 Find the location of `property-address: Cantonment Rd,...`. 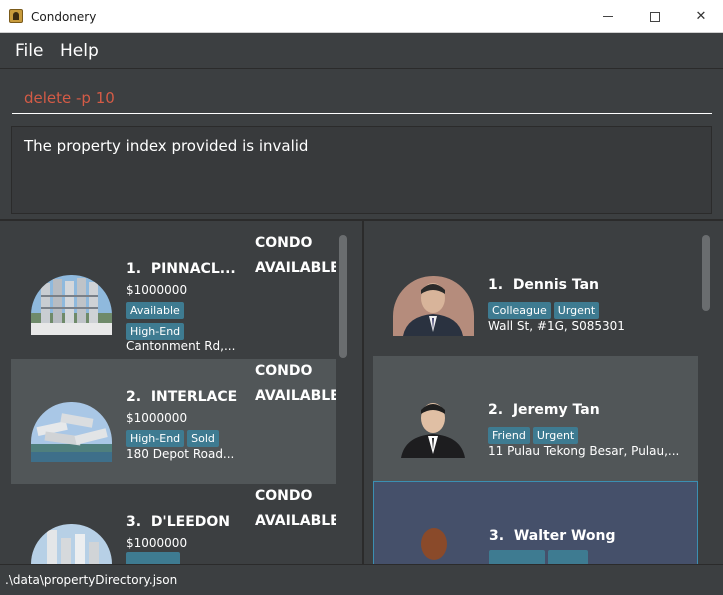

property-address: Cantonment Rd,... is located at coordinates (181, 346).